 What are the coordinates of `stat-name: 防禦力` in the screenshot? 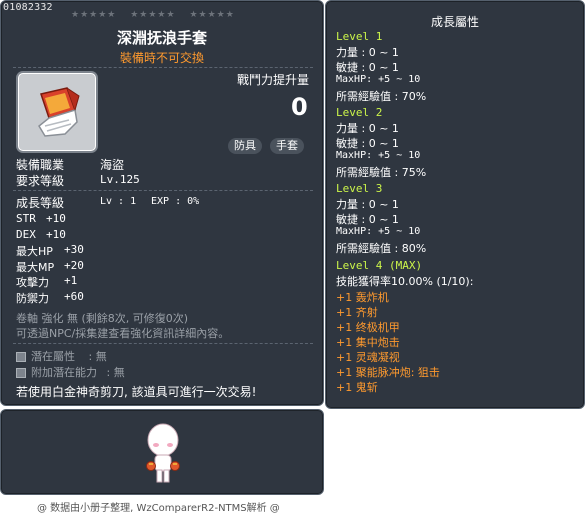 It's located at (32, 298).